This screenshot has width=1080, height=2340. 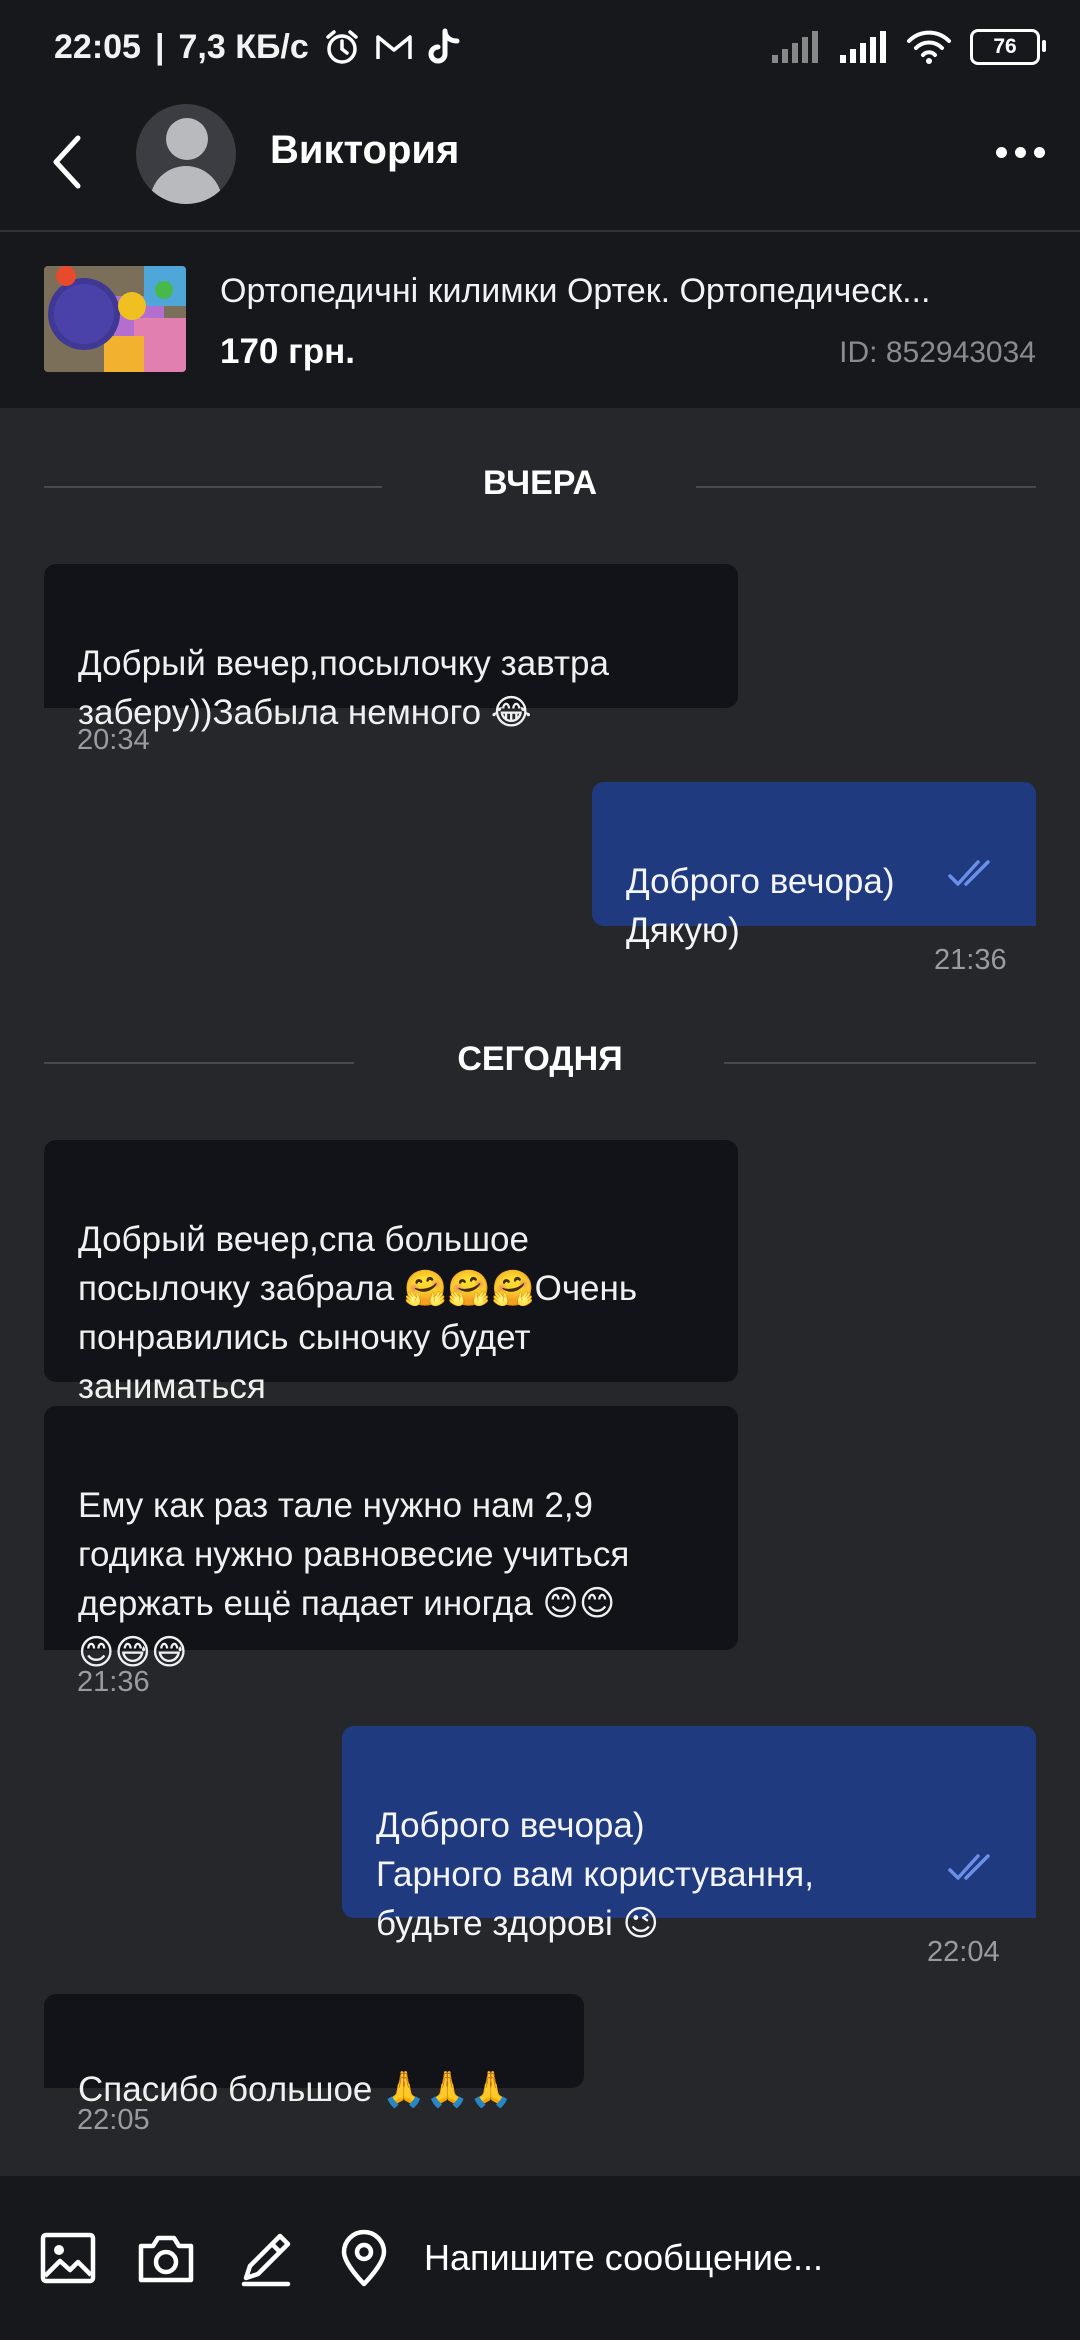 I want to click on status-left: 22:05 | 7,3 КБ/с, so click(x=257, y=47).